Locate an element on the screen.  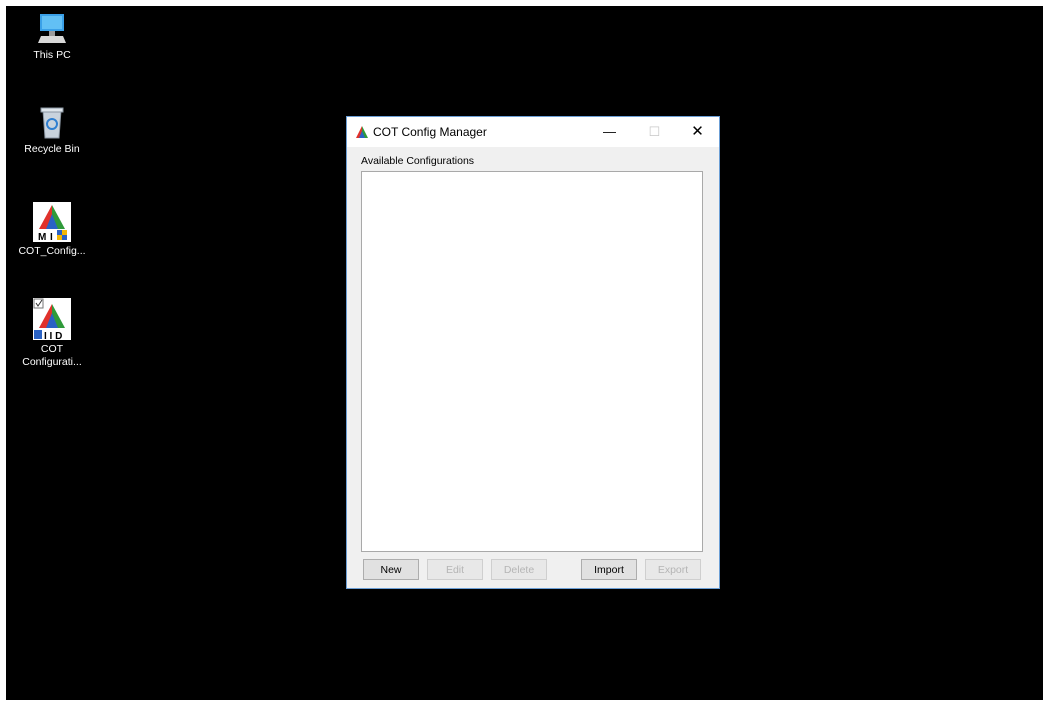
svg-text: I I D is located at coordinates (53, 335).